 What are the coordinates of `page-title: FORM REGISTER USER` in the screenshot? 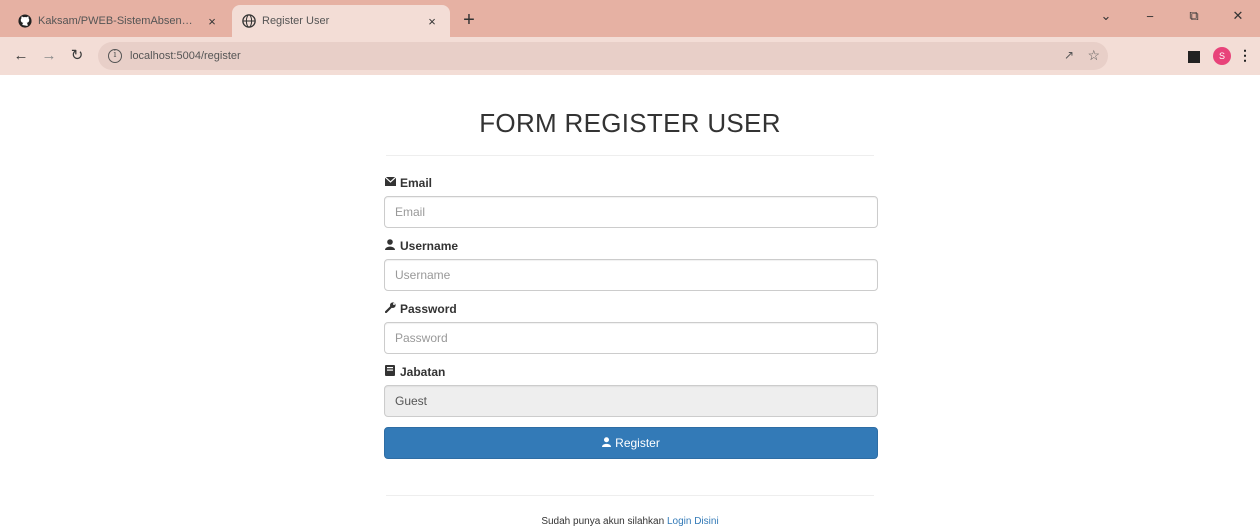 It's located at (630, 123).